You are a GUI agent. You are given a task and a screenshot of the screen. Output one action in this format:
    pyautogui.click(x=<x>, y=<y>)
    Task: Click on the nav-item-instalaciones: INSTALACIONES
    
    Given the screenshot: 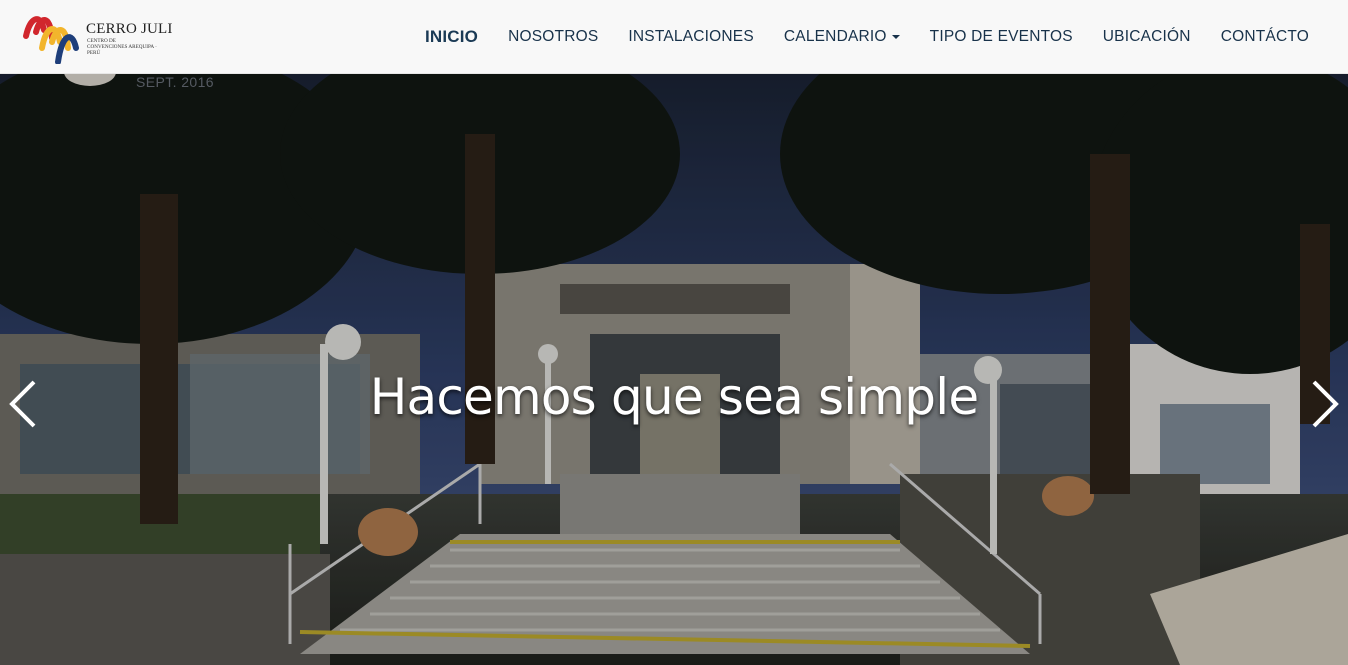 What is the action you would take?
    pyautogui.click(x=690, y=37)
    